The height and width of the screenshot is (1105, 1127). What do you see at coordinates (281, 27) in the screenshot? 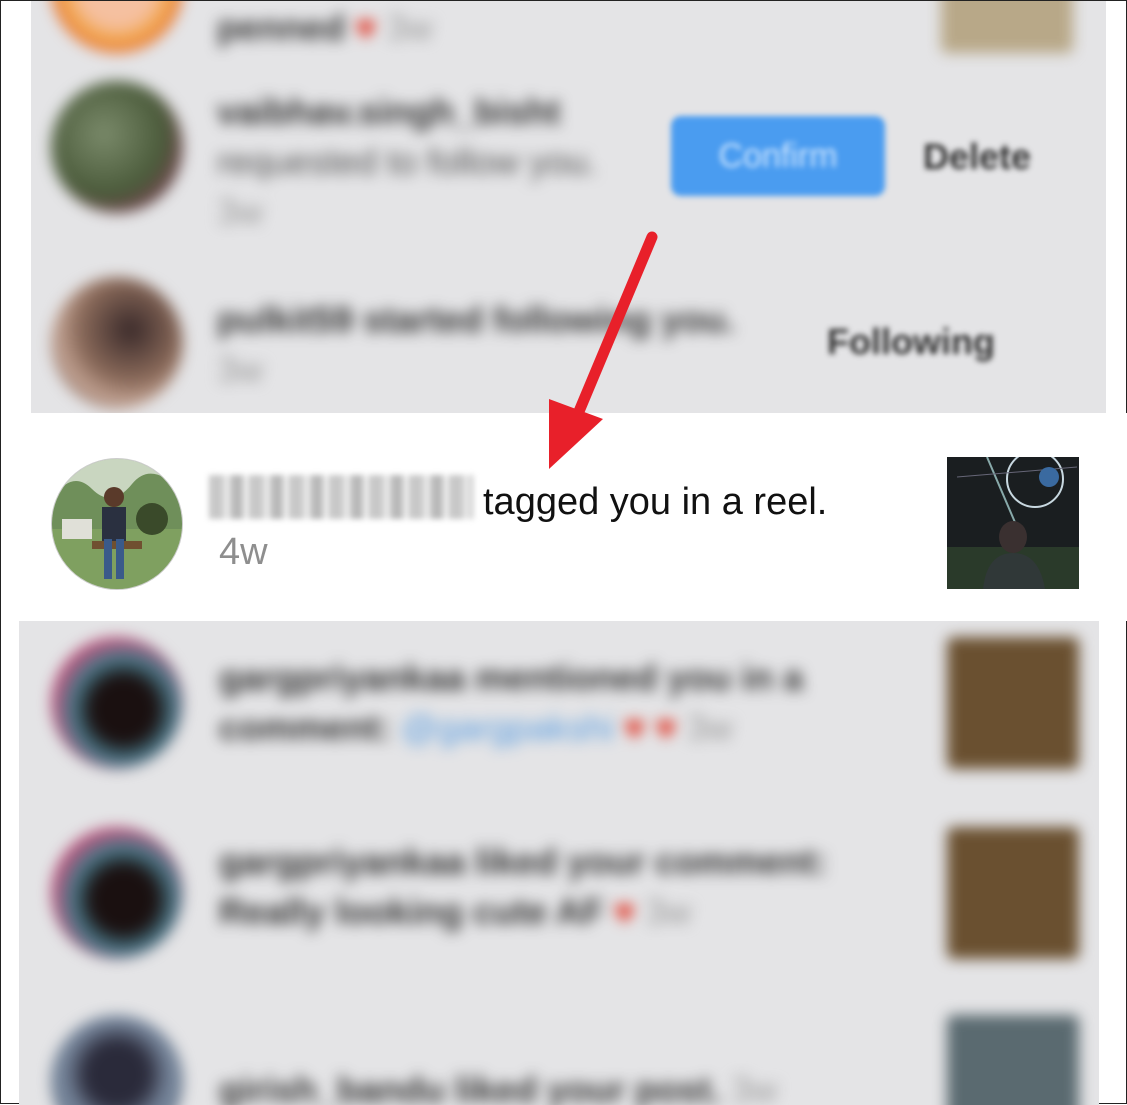
I see `row-text: penned` at bounding box center [281, 27].